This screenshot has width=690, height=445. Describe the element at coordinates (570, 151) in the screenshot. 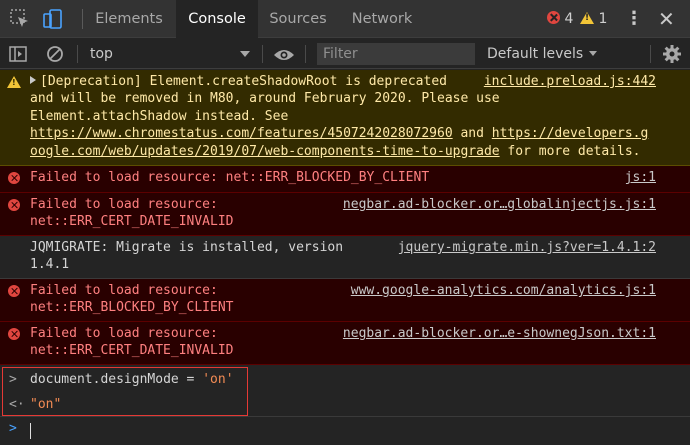

I see `message-text: for more details.` at that location.